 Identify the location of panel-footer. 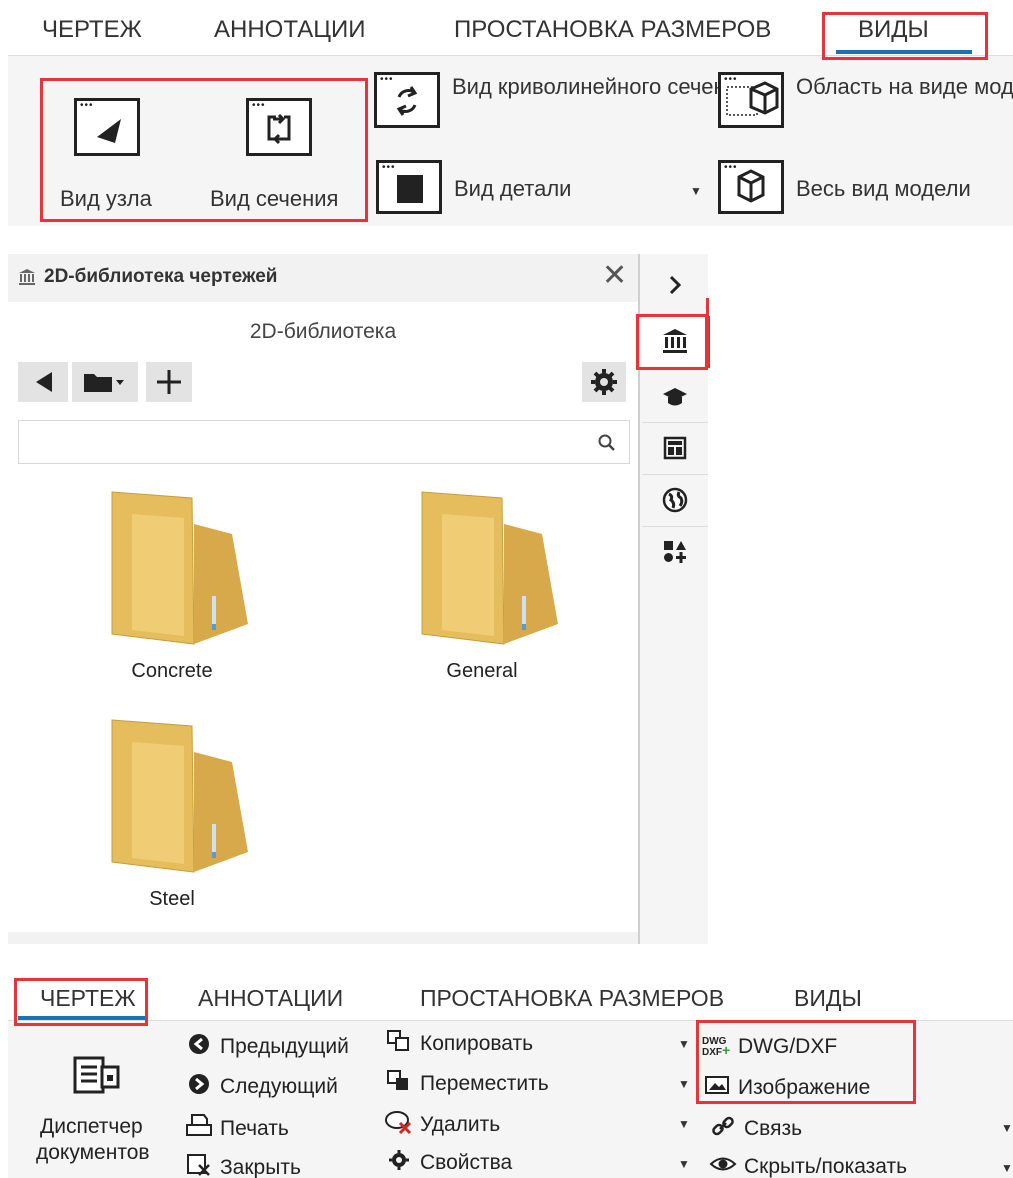
(323, 938).